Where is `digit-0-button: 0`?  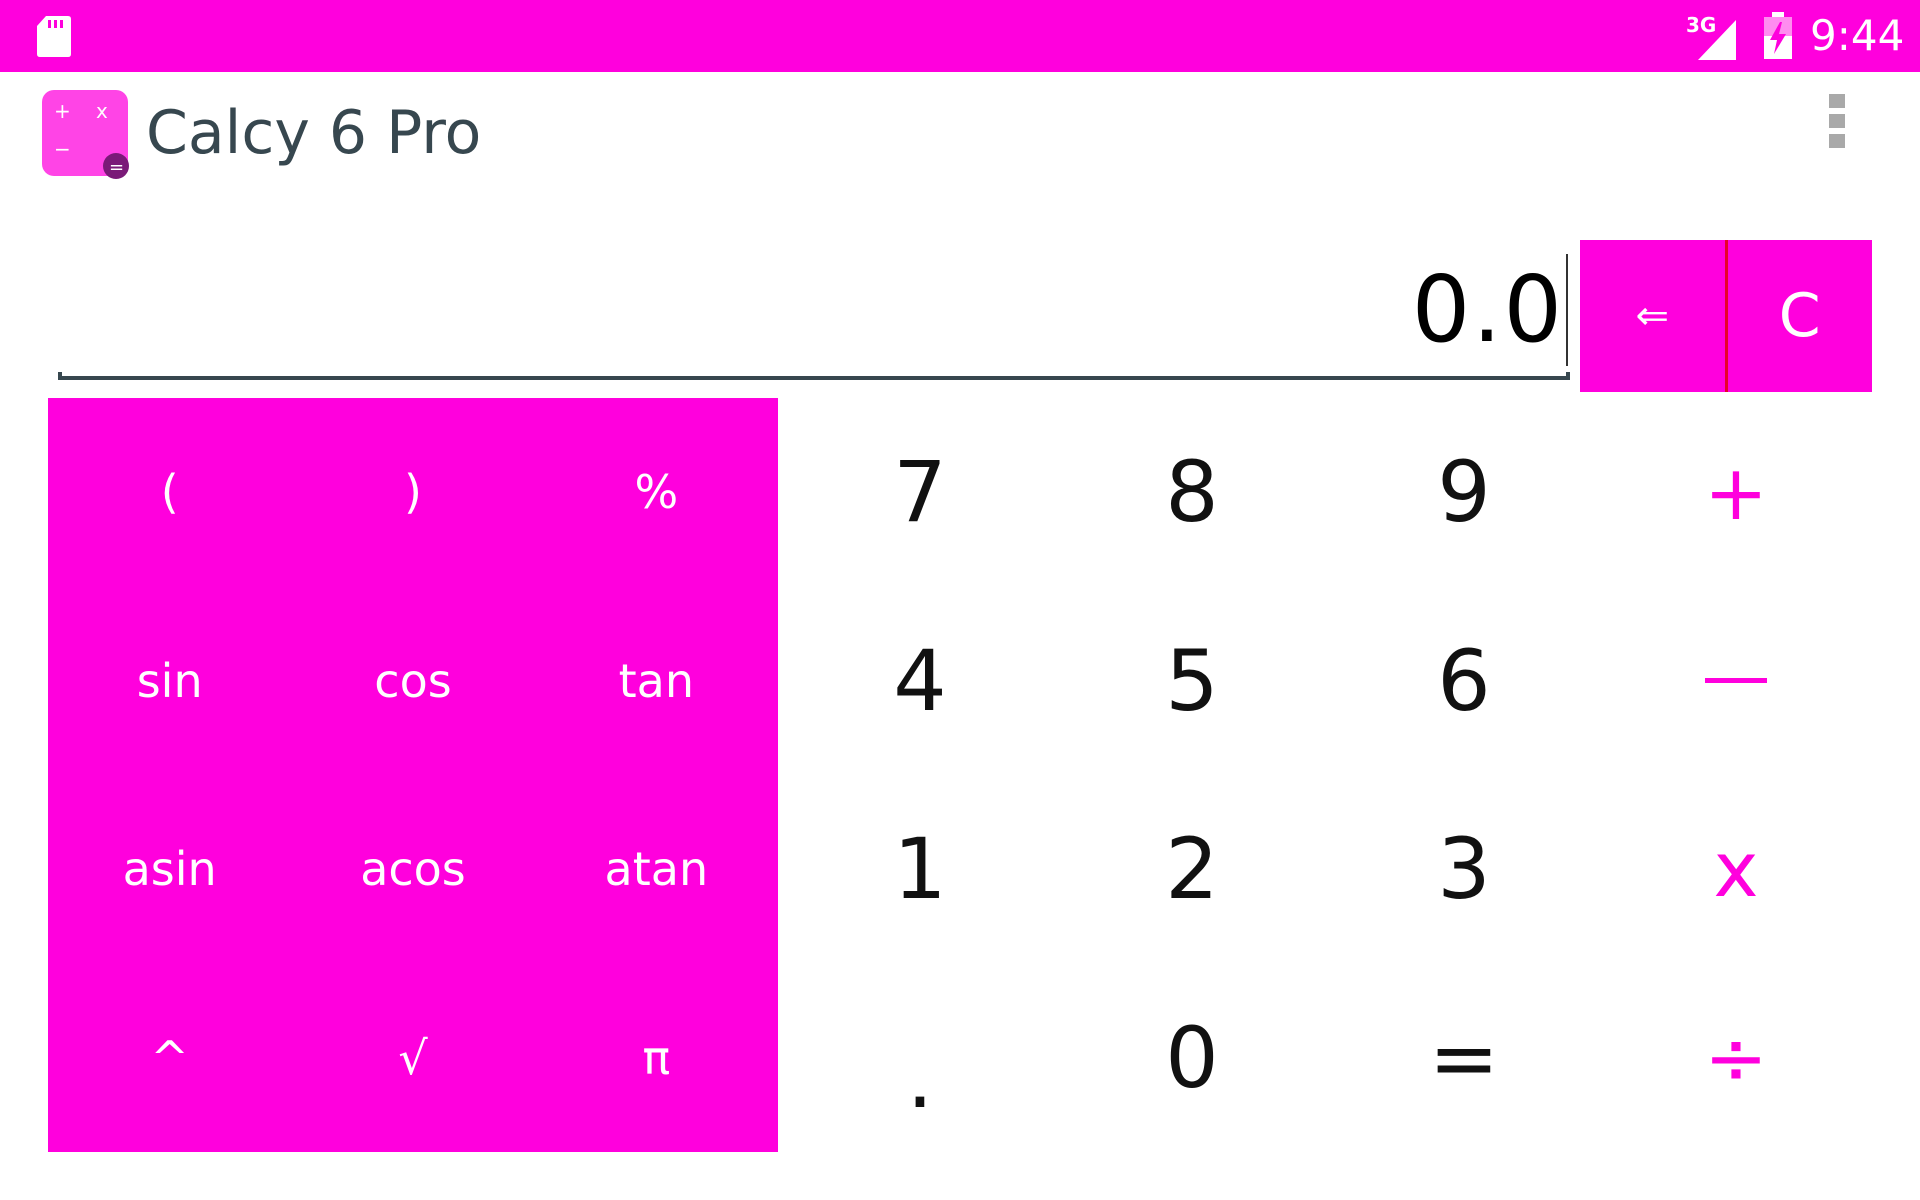 digit-0-button: 0 is located at coordinates (1192, 1058).